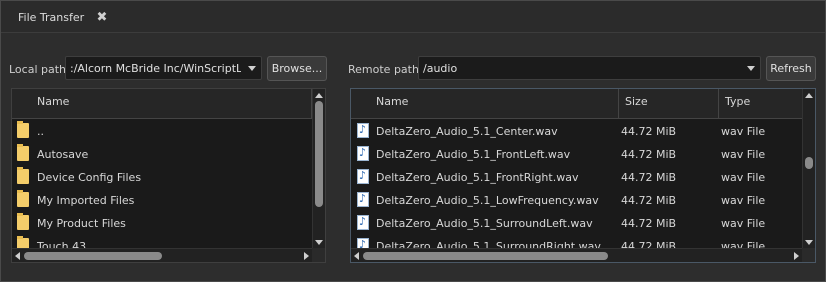 The image size is (826, 282). I want to click on column-header-type: Type, so click(760, 104).